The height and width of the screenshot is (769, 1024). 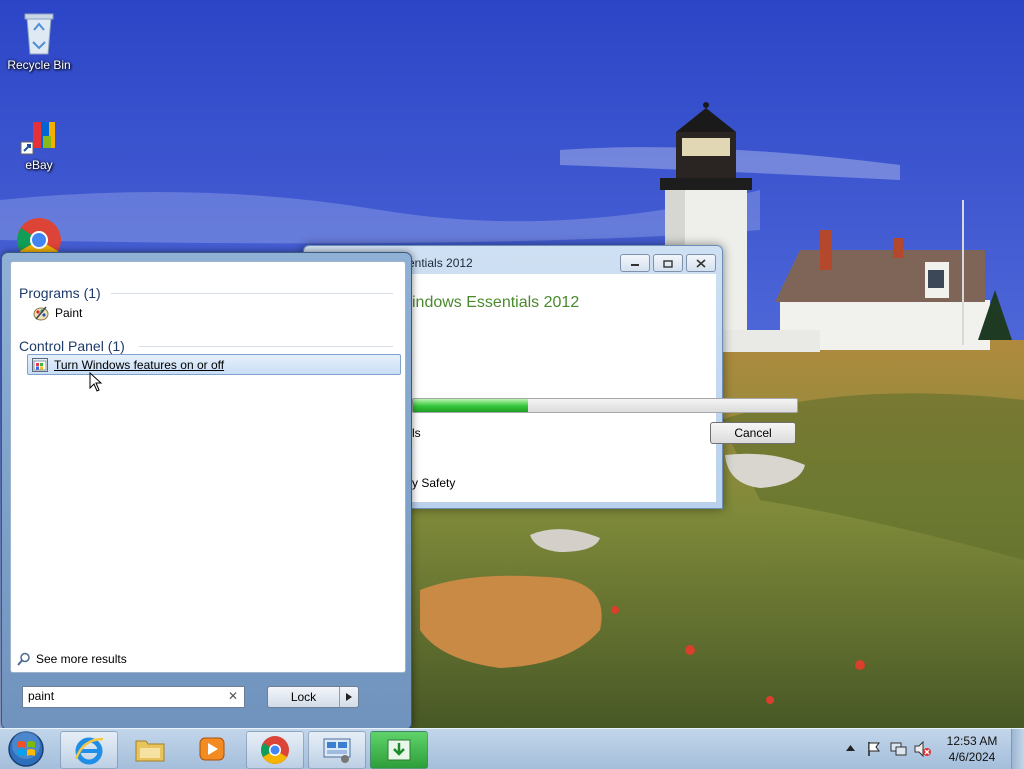 What do you see at coordinates (972, 757) in the screenshot?
I see `clock-date: 4/6/2024` at bounding box center [972, 757].